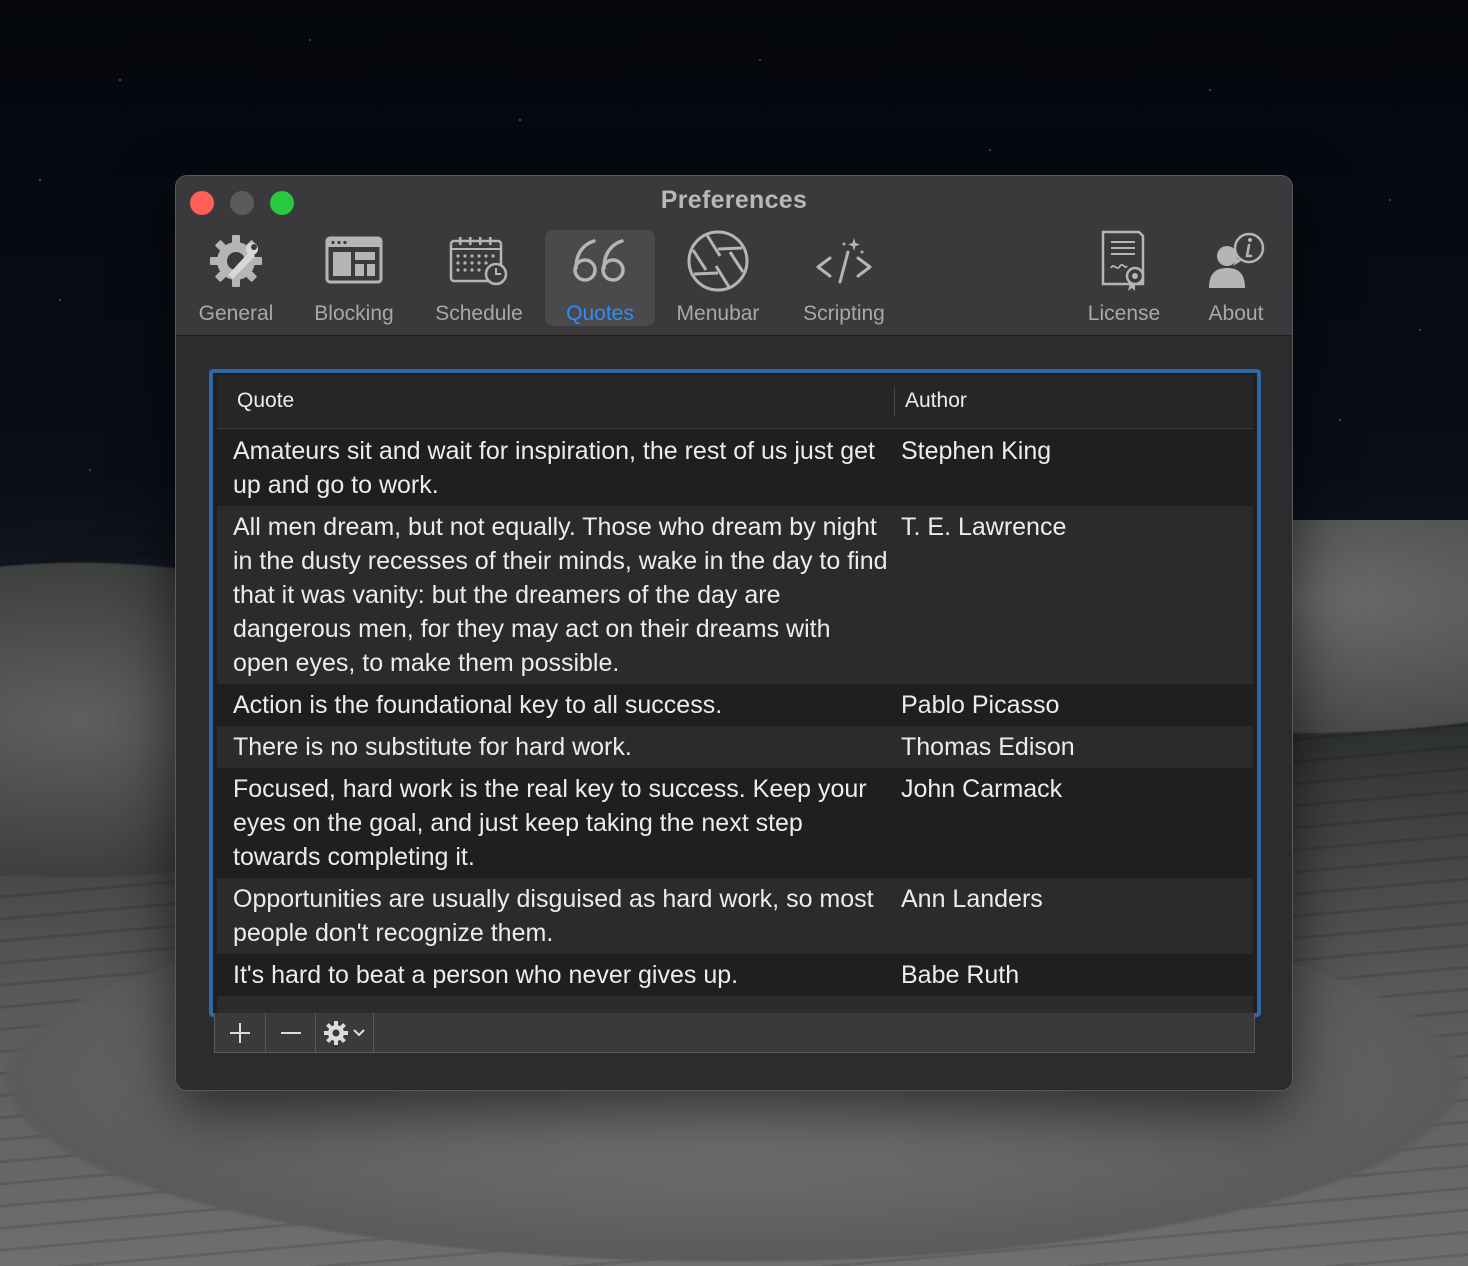 This screenshot has width=1468, height=1266. I want to click on tab-label: Blocking, so click(354, 313).